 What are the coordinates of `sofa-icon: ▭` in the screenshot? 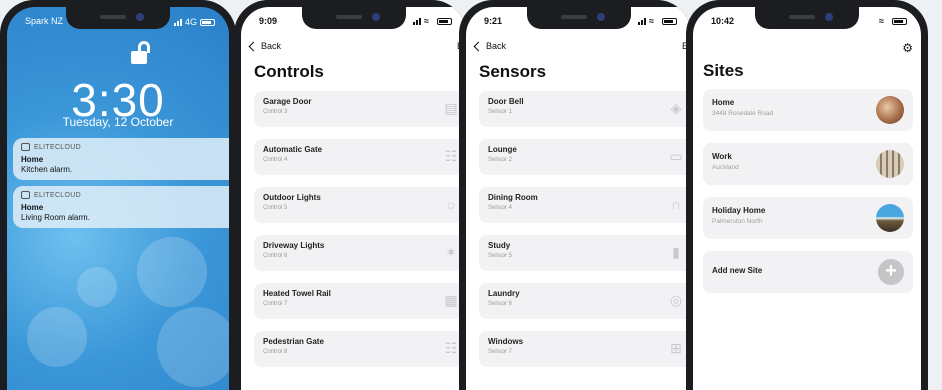 It's located at (676, 156).